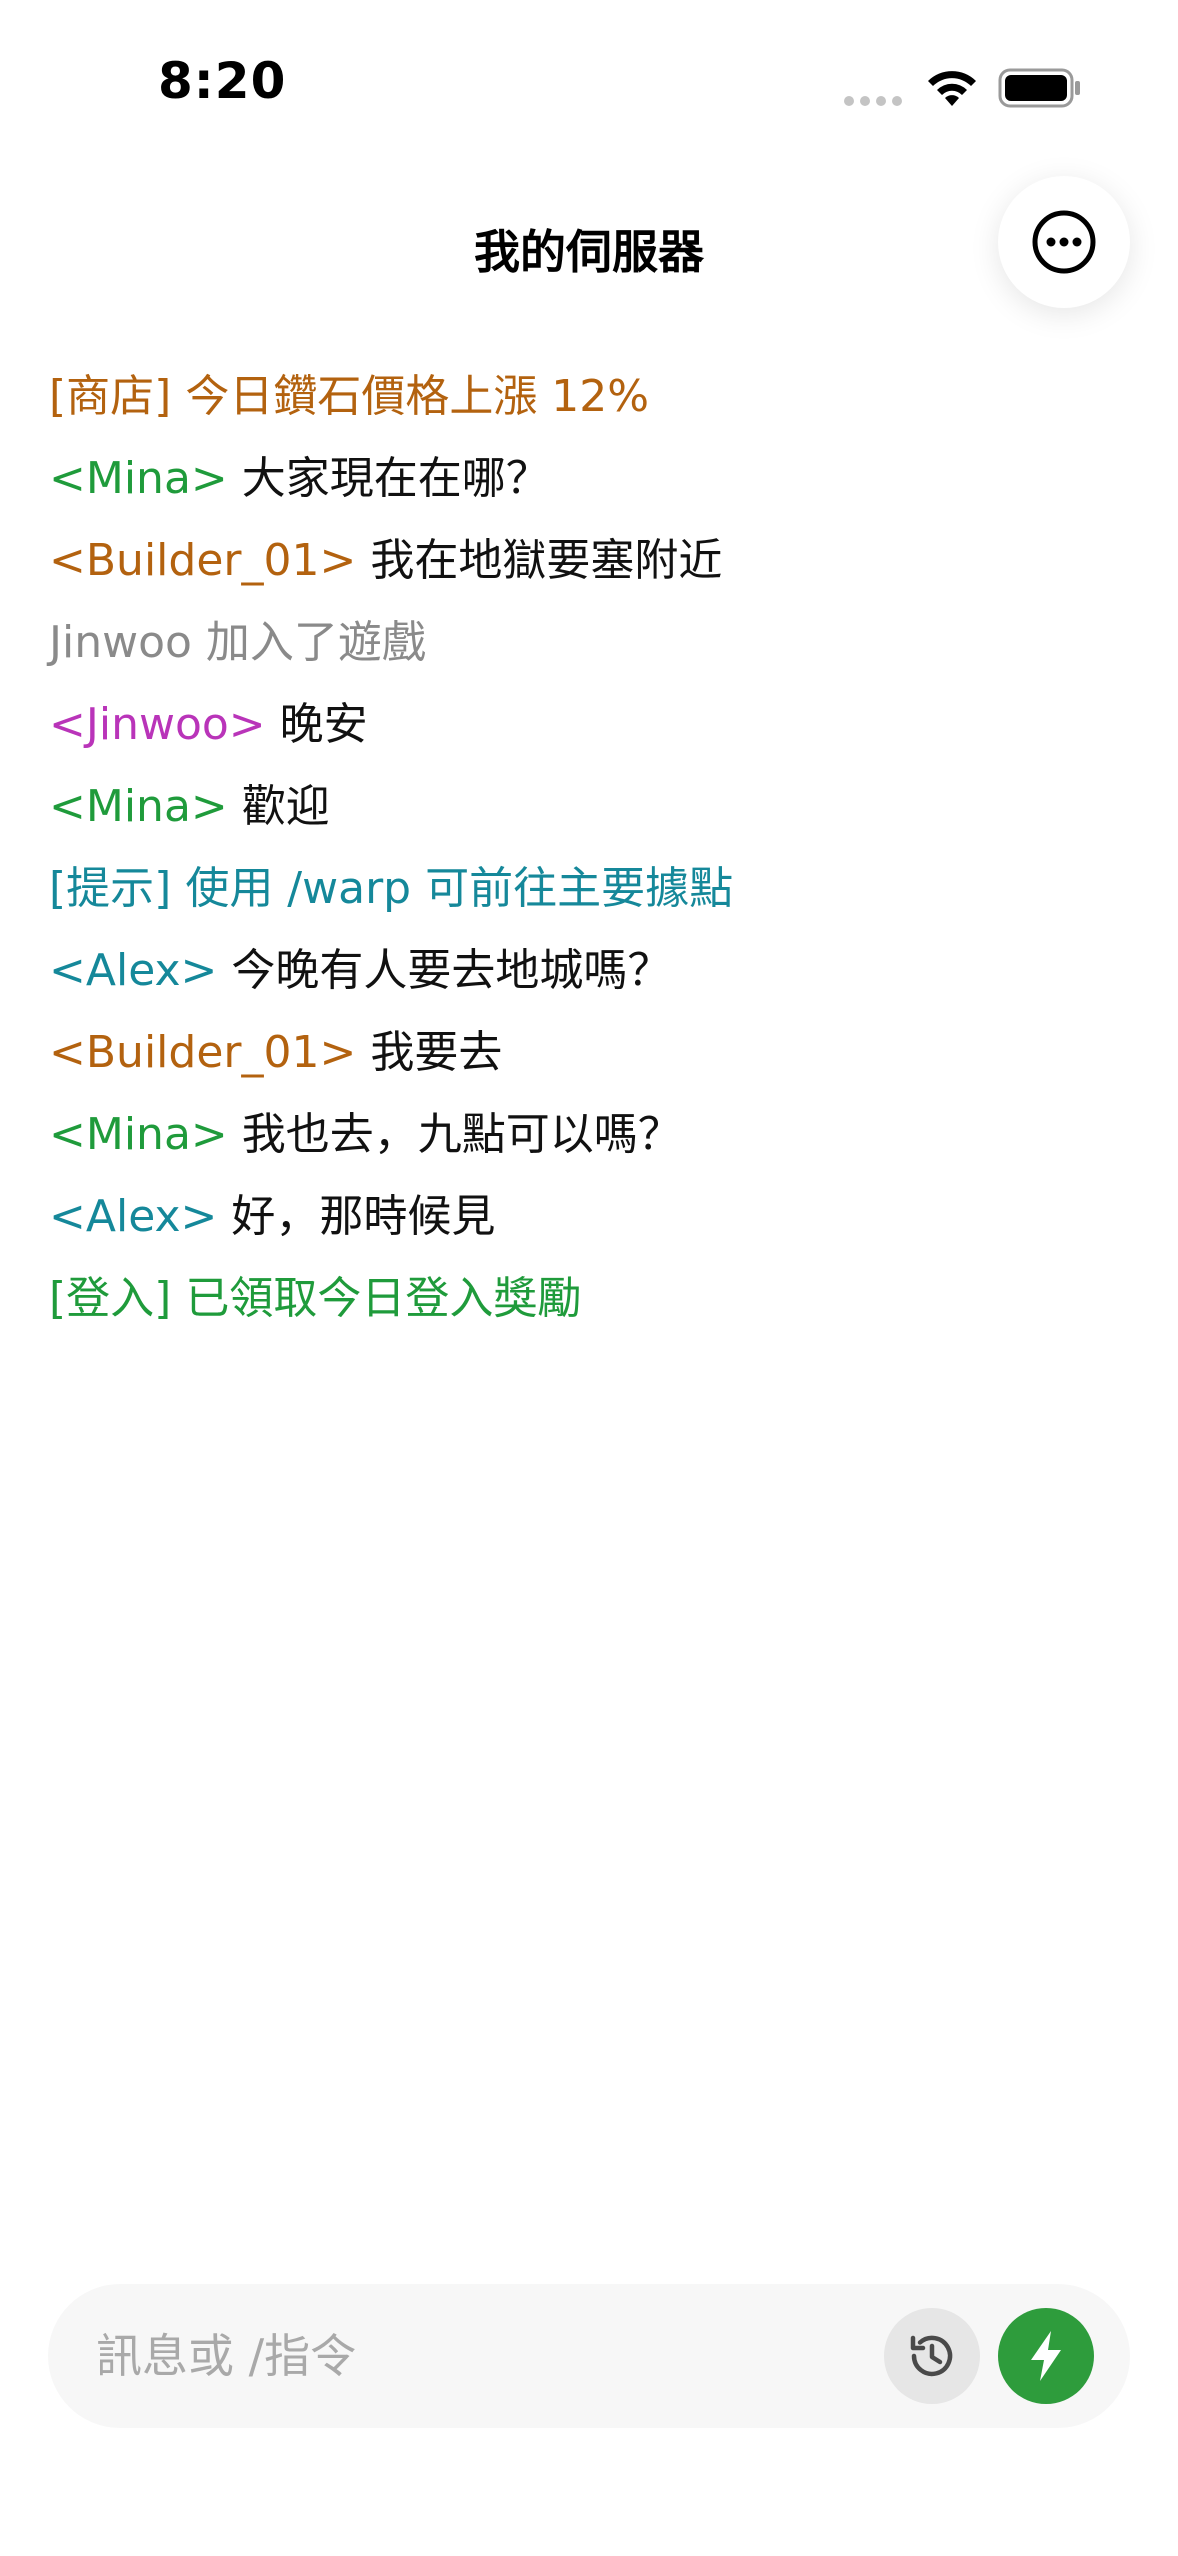 This screenshot has width=1178, height=2556. I want to click on chat-line: [登入] 已領取今日登入獎勵, so click(589, 1305).